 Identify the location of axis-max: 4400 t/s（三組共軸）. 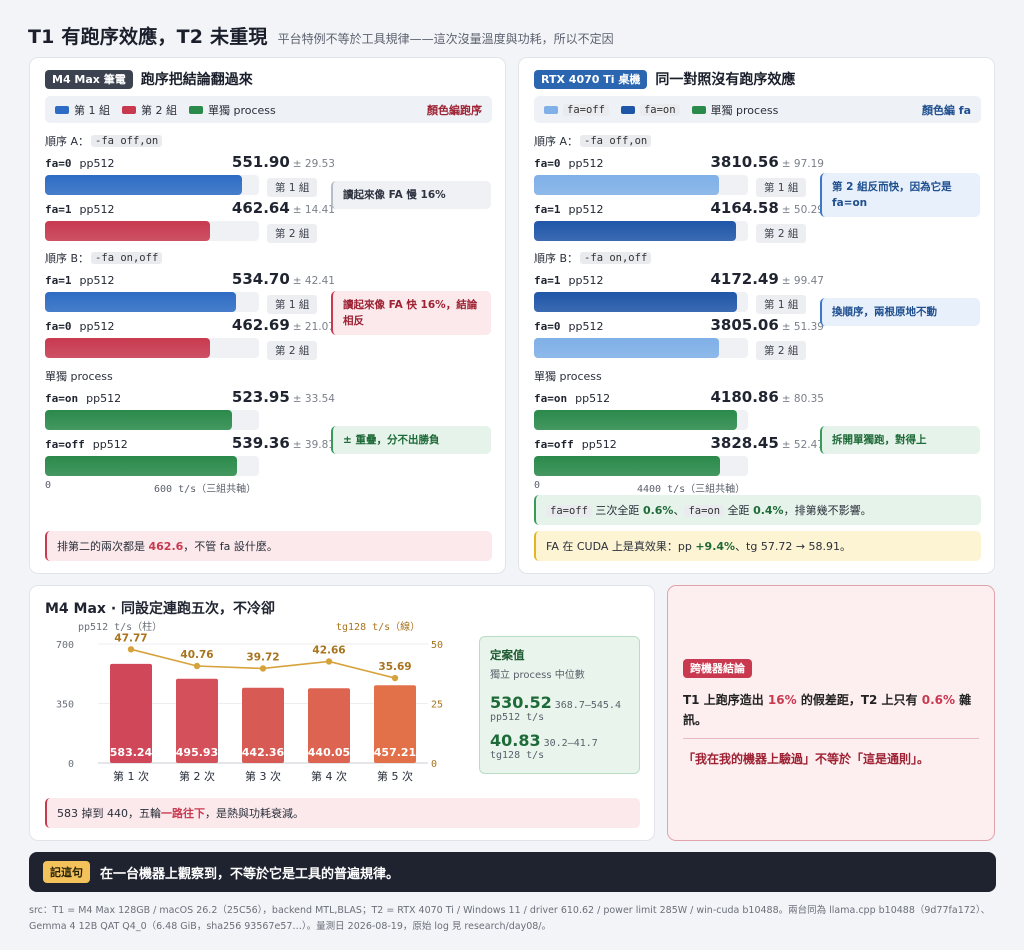
(691, 489).